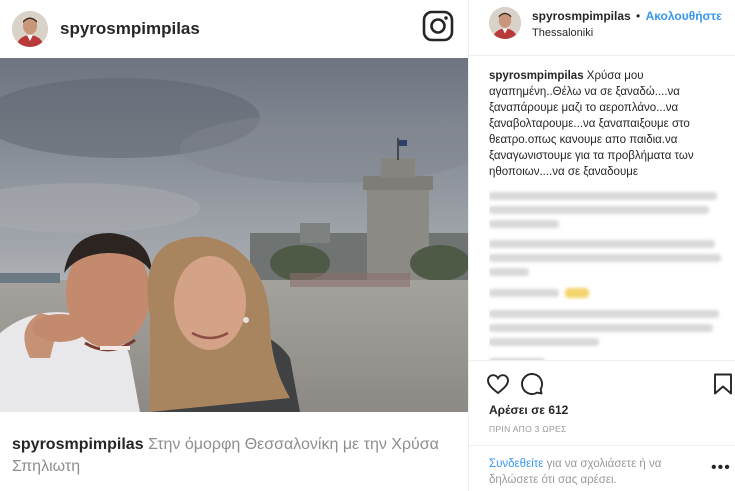  What do you see at coordinates (130, 29) in the screenshot?
I see `left-username: spyrosmpimpilas` at bounding box center [130, 29].